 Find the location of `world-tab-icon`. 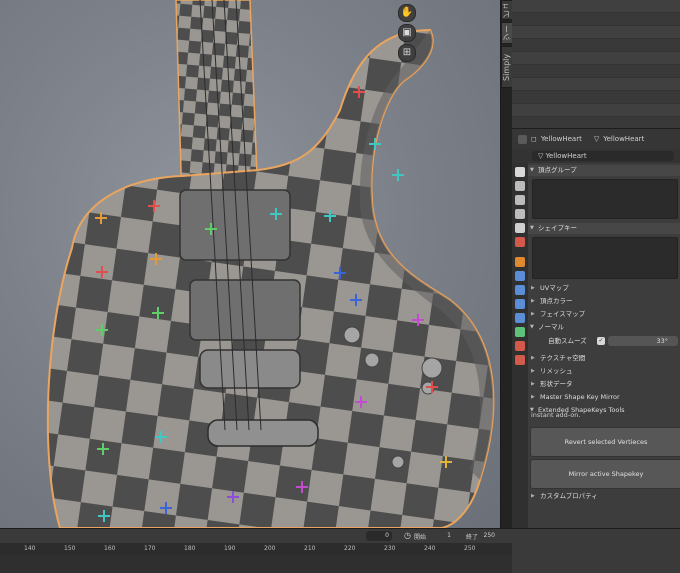

world-tab-icon is located at coordinates (520, 242).